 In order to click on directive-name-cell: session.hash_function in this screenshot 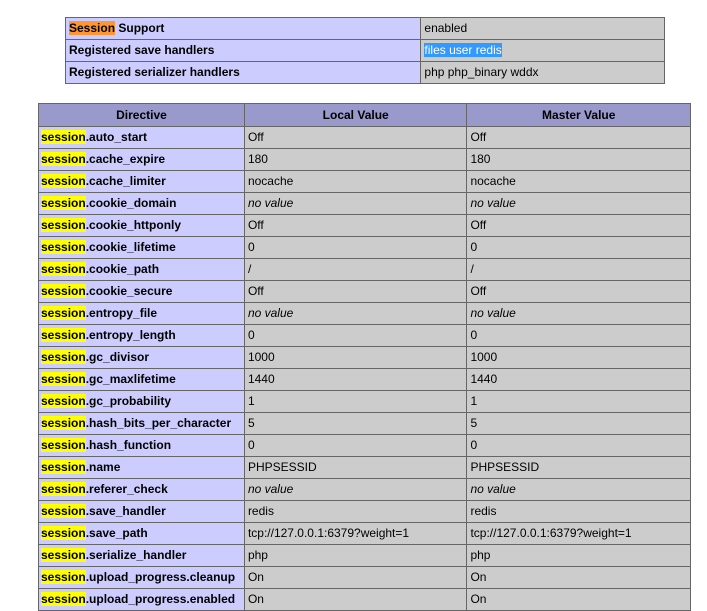, I will do `click(141, 445)`.